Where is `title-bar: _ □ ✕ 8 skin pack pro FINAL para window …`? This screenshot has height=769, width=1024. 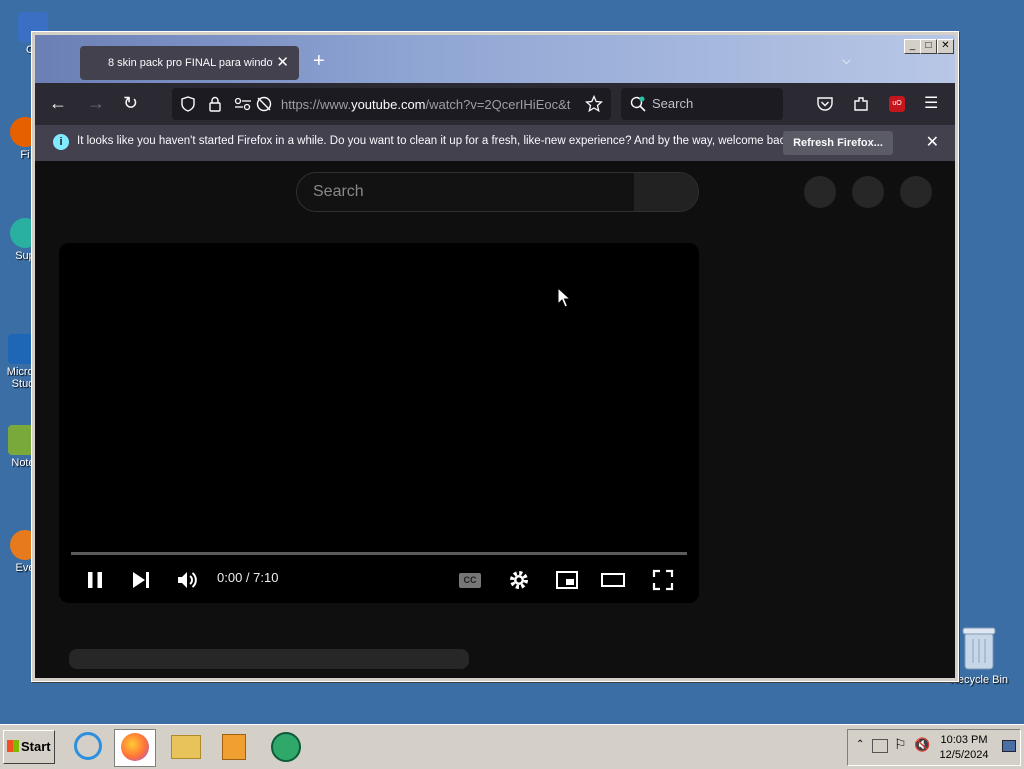 title-bar: _ □ ✕ 8 skin pack pro FINAL para window … is located at coordinates (495, 59).